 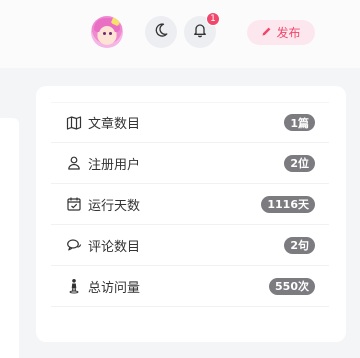 What do you see at coordinates (74, 286) in the screenshot?
I see `visitor-icon` at bounding box center [74, 286].